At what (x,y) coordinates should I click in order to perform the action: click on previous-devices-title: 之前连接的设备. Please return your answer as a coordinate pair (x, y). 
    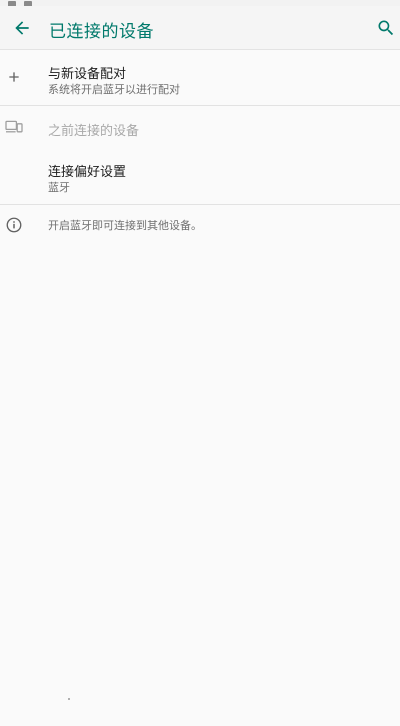
    Looking at the image, I should click on (94, 131).